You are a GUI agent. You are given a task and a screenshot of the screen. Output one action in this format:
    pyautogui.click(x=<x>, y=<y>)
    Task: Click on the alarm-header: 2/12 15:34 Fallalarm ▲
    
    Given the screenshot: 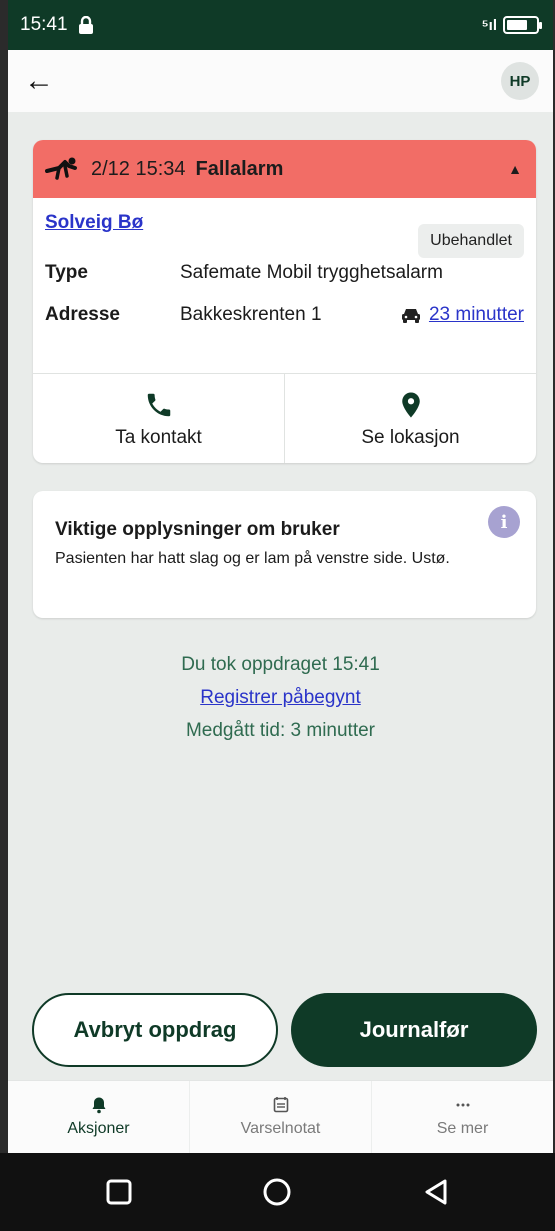 What is the action you would take?
    pyautogui.click(x=284, y=169)
    